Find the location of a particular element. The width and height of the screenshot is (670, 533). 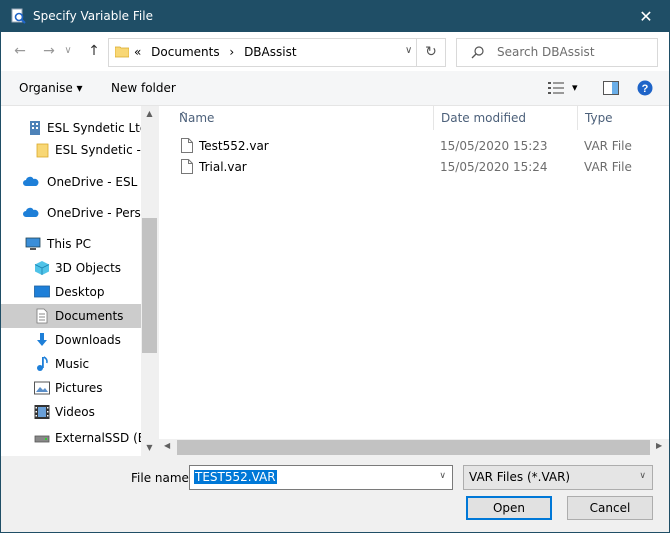

sidebar-item-label: Music is located at coordinates (72, 364).